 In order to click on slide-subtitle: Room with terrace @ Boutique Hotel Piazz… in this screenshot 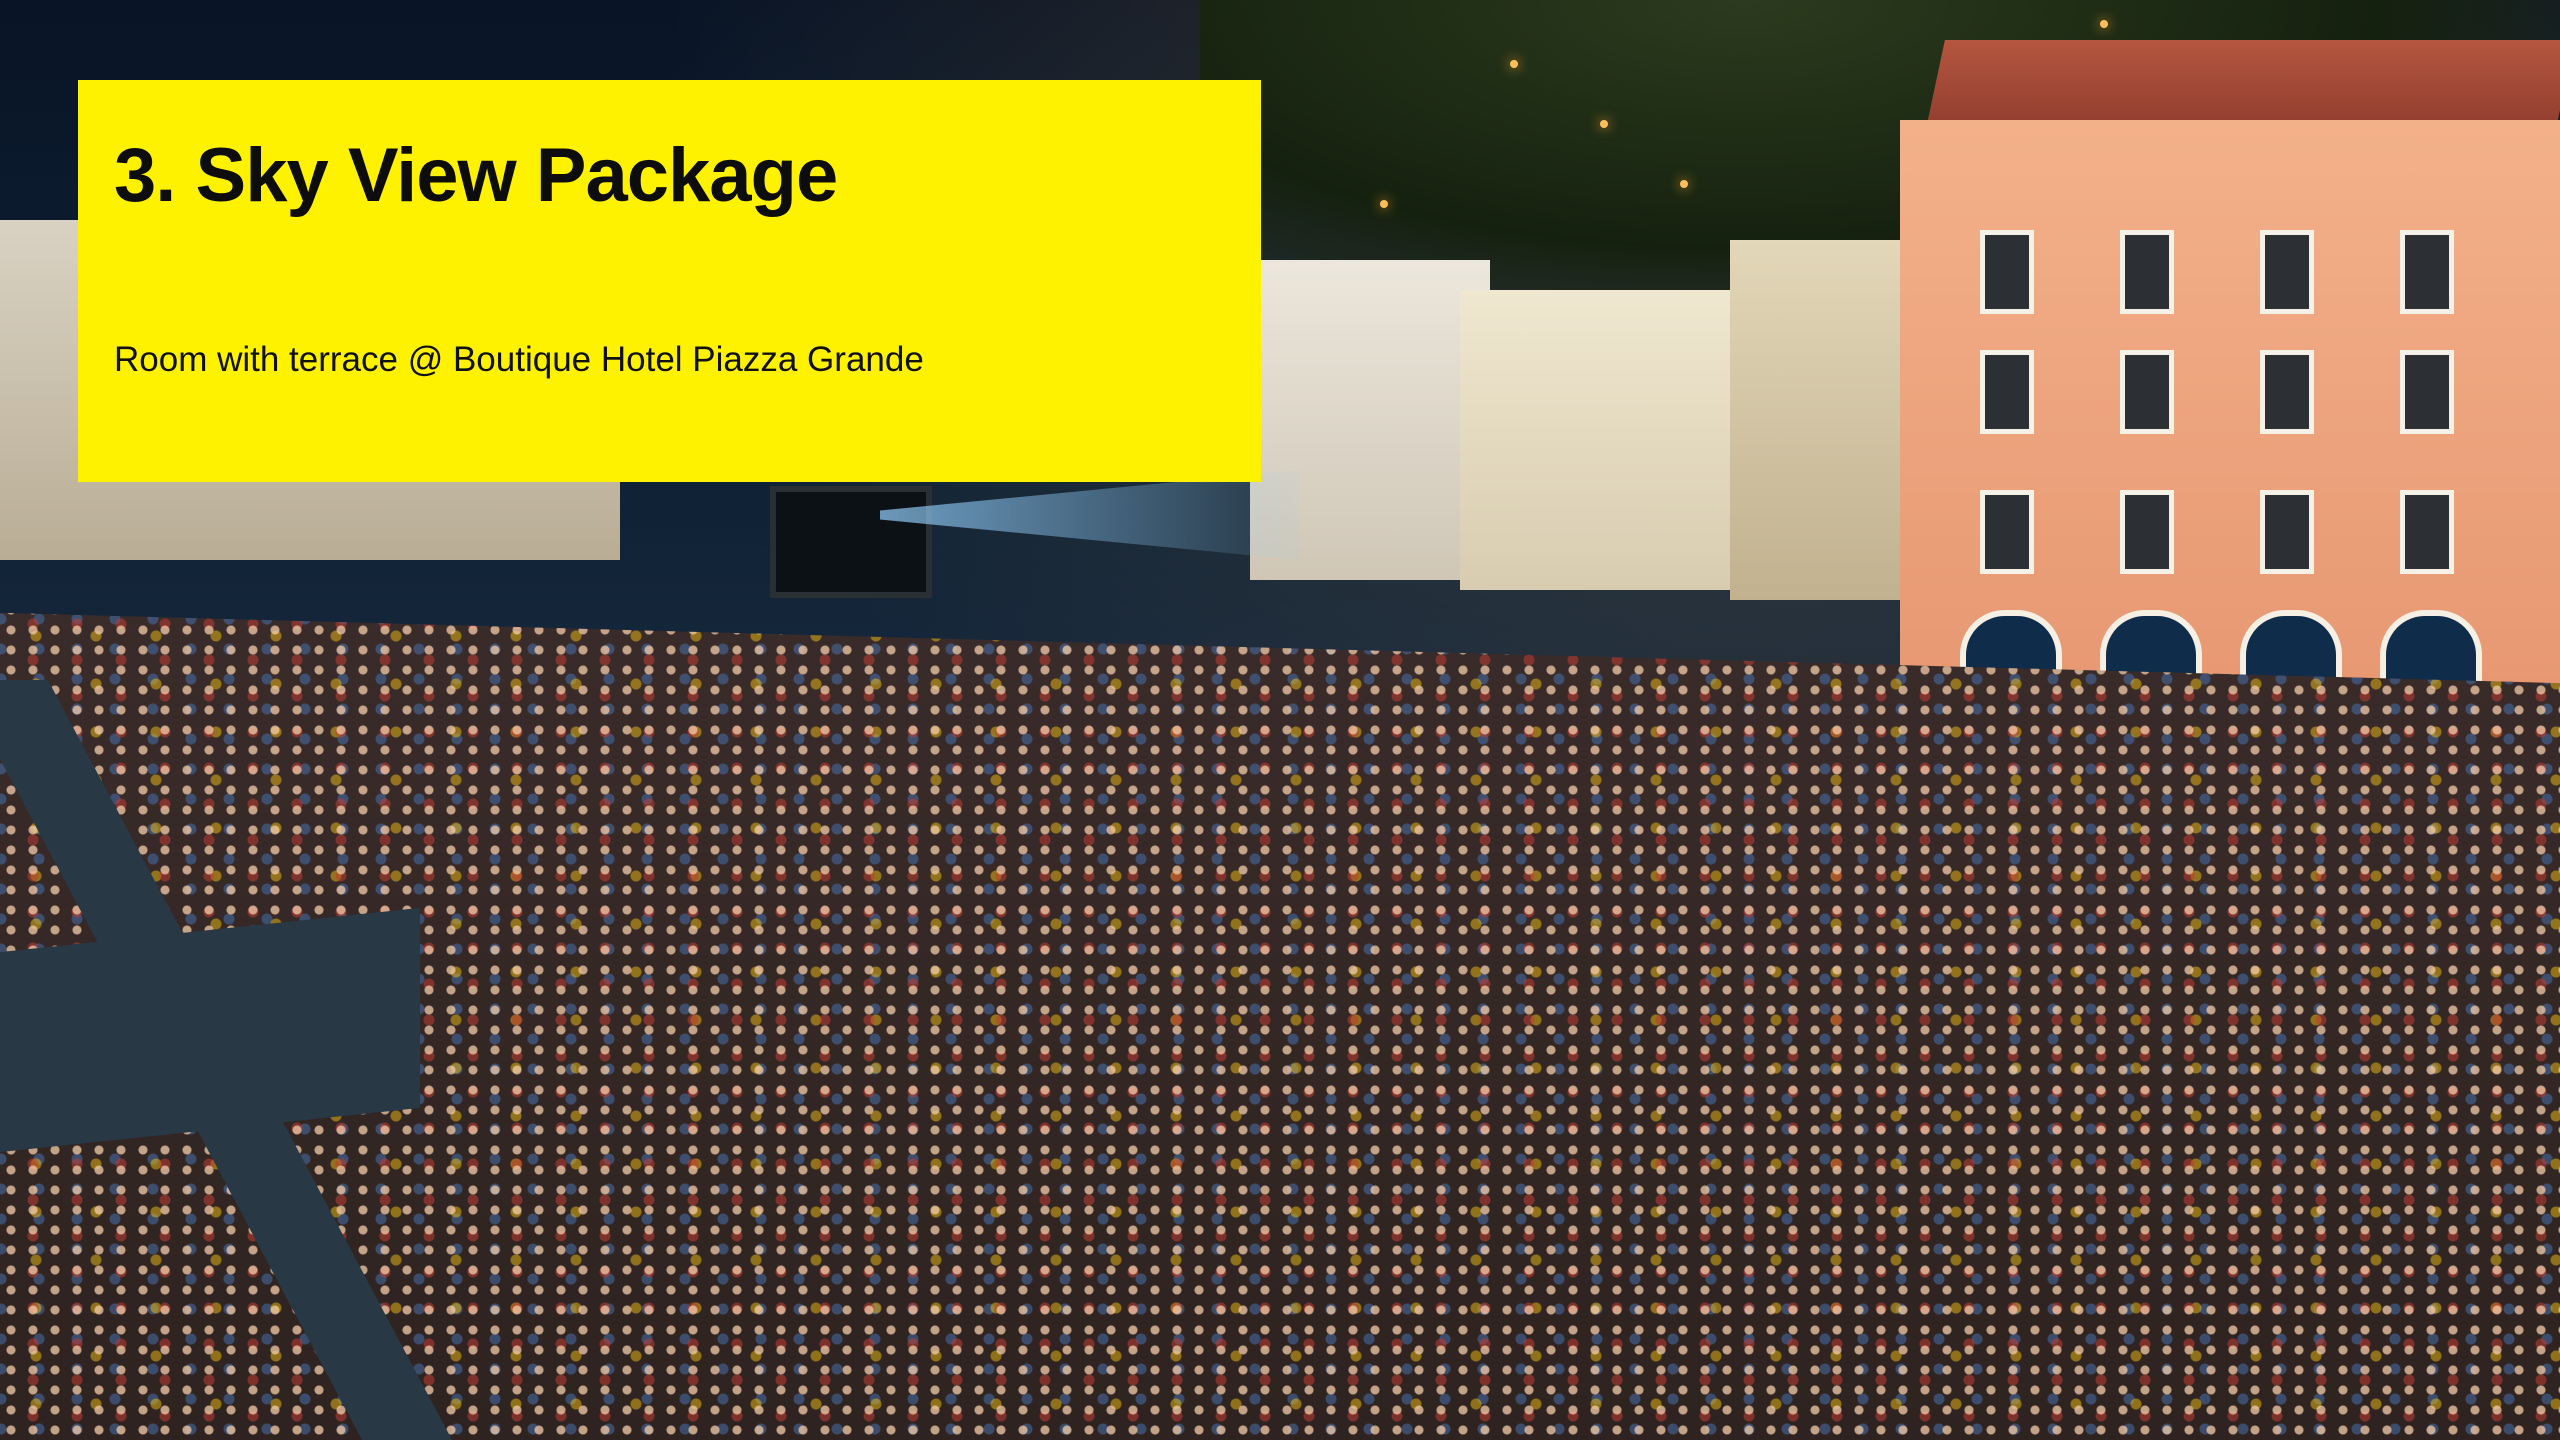, I will do `click(519, 359)`.